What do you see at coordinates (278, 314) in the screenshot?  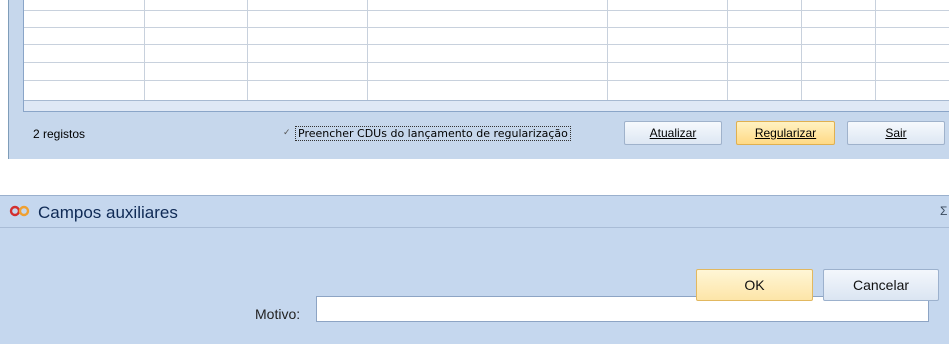 I see `motivo-label: Motivo:` at bounding box center [278, 314].